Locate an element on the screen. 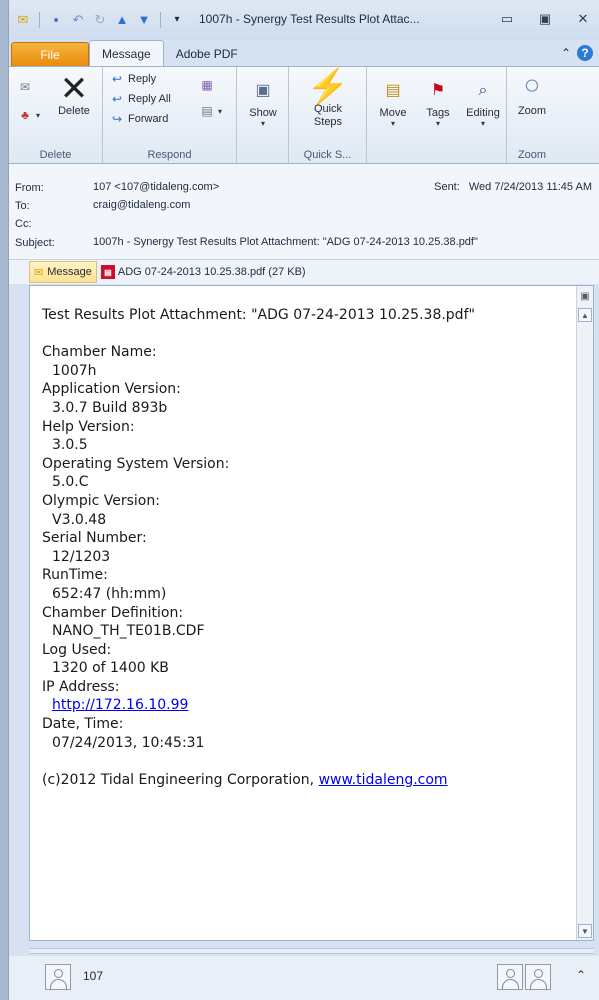 The width and height of the screenshot is (599, 1000). quick-steps-button: ⚡ Quick Steps is located at coordinates (328, 98).